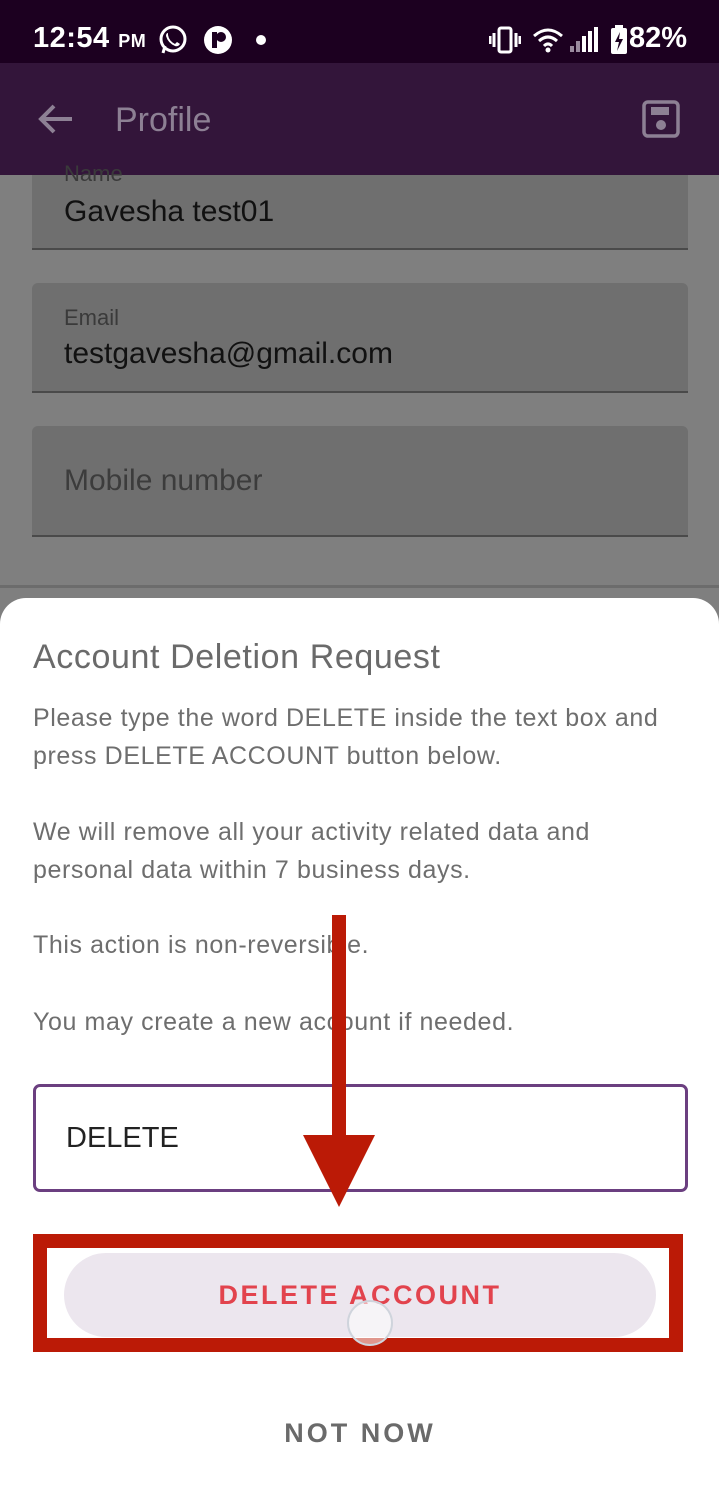 This screenshot has height=1501, width=719. Describe the element at coordinates (360, 205) in the screenshot. I see `name-field: Name Gavesha test01` at that location.